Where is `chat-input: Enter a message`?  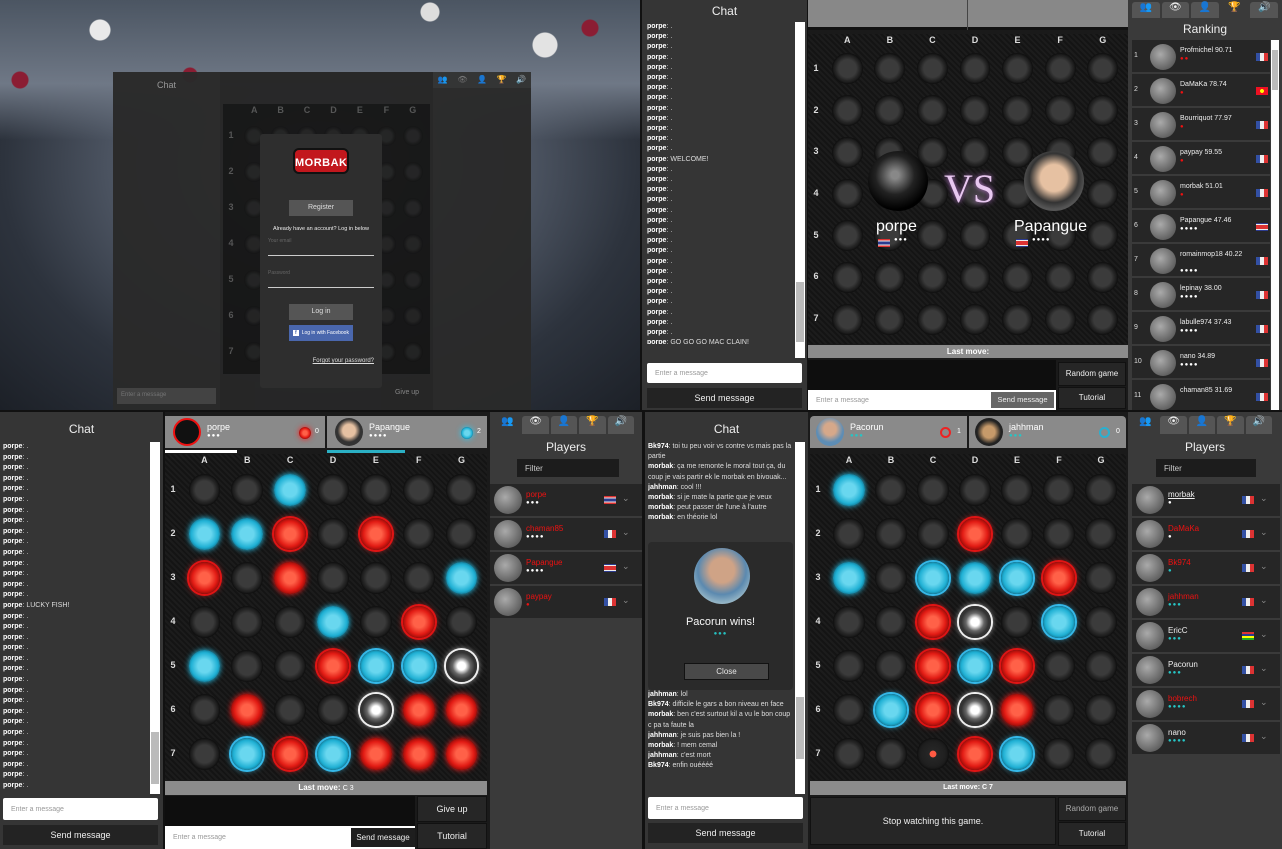 chat-input: Enter a message is located at coordinates (725, 808).